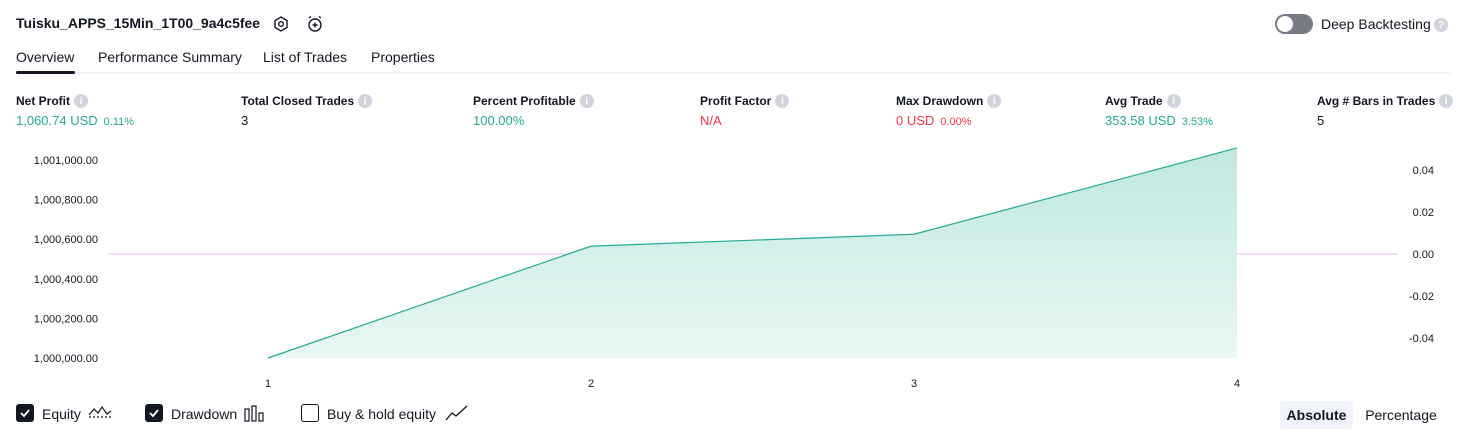 The height and width of the screenshot is (438, 1466). Describe the element at coordinates (310, 413) in the screenshot. I see `buy-hold-checkbox` at that location.